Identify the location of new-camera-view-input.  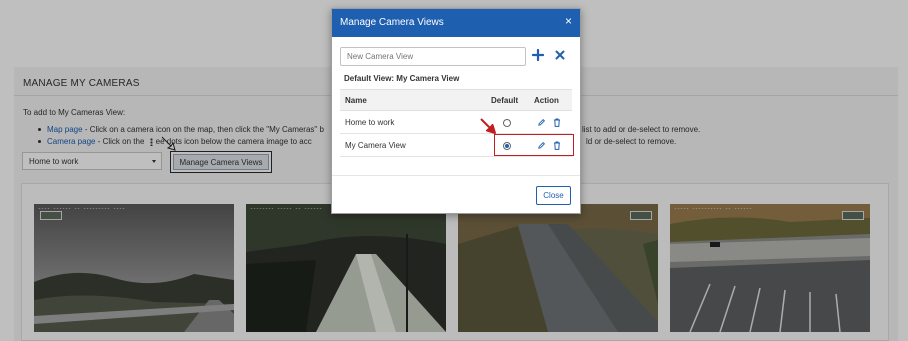
(433, 56).